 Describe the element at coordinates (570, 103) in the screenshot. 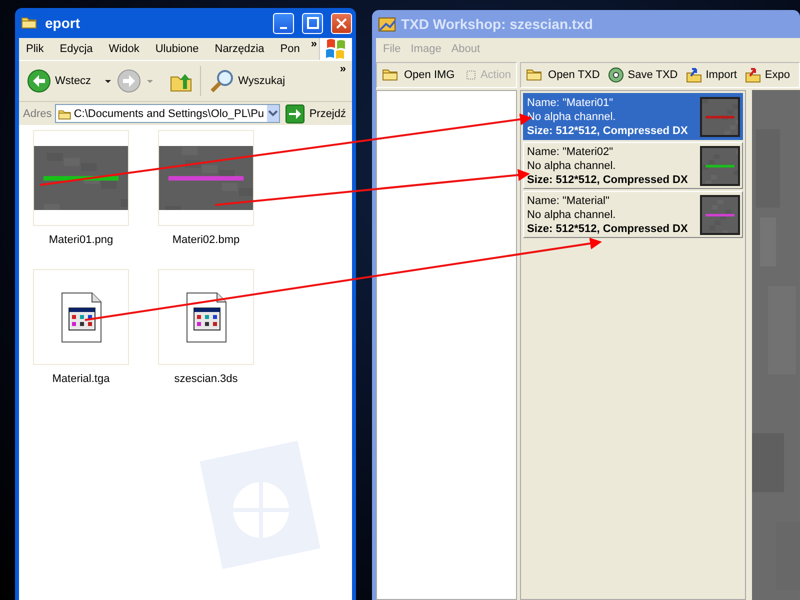

I see `texture-name: Name: "Materi01"` at that location.